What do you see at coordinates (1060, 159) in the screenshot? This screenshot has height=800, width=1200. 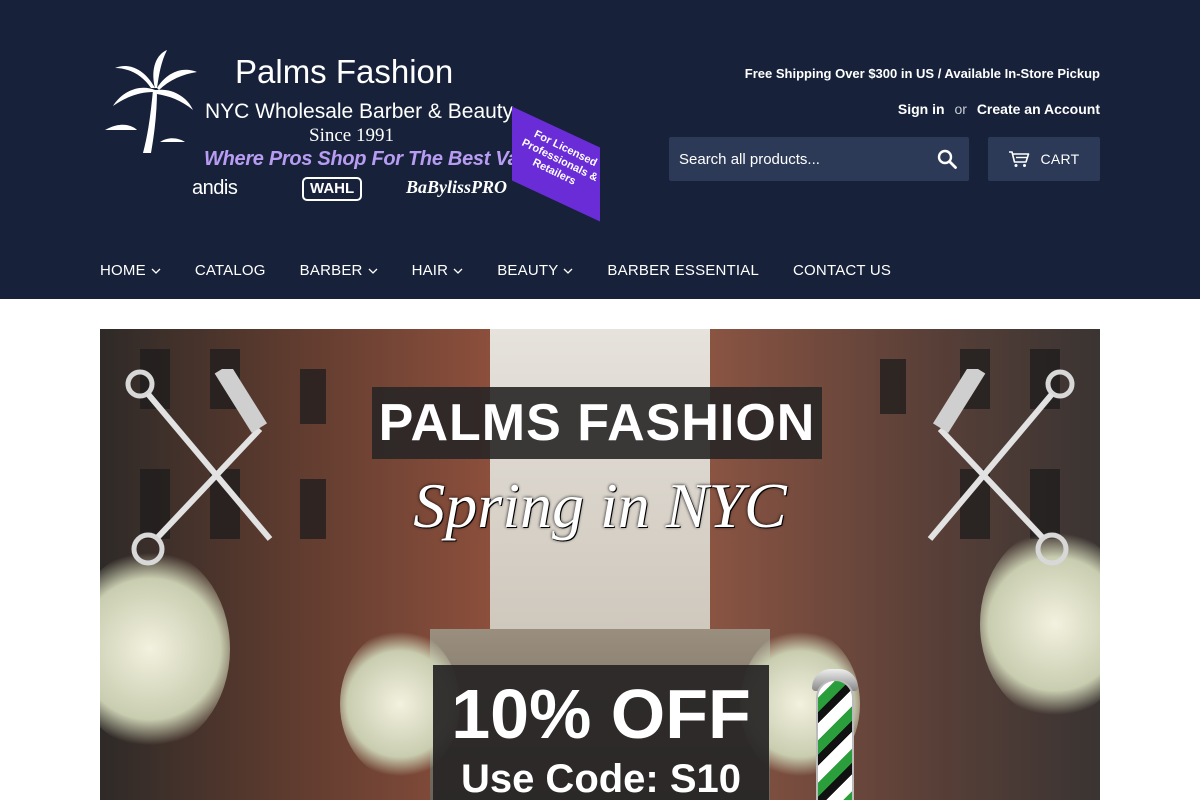 I see `cart-label: CART` at bounding box center [1060, 159].